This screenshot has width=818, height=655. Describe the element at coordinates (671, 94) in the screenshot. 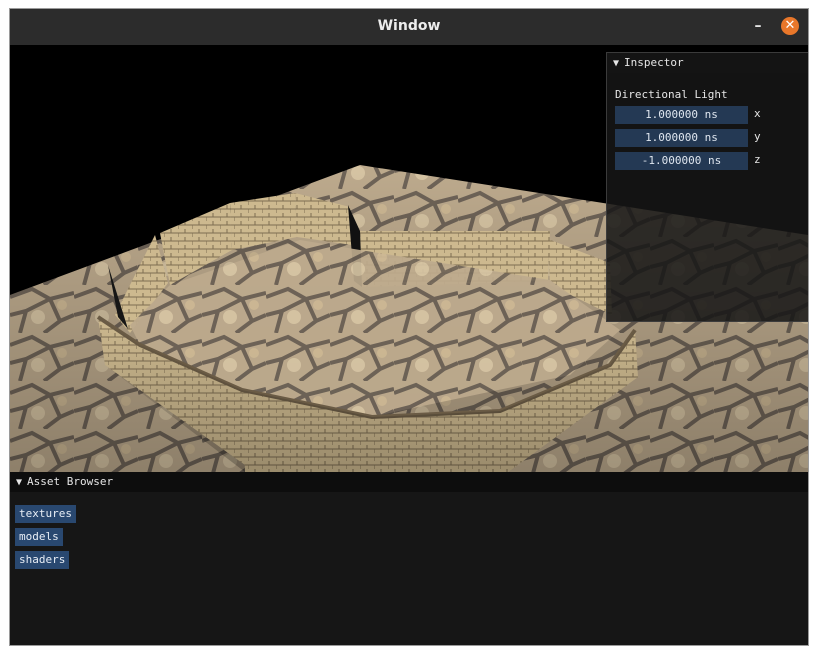

I see `section-label-directional-light: Directional Light` at that location.